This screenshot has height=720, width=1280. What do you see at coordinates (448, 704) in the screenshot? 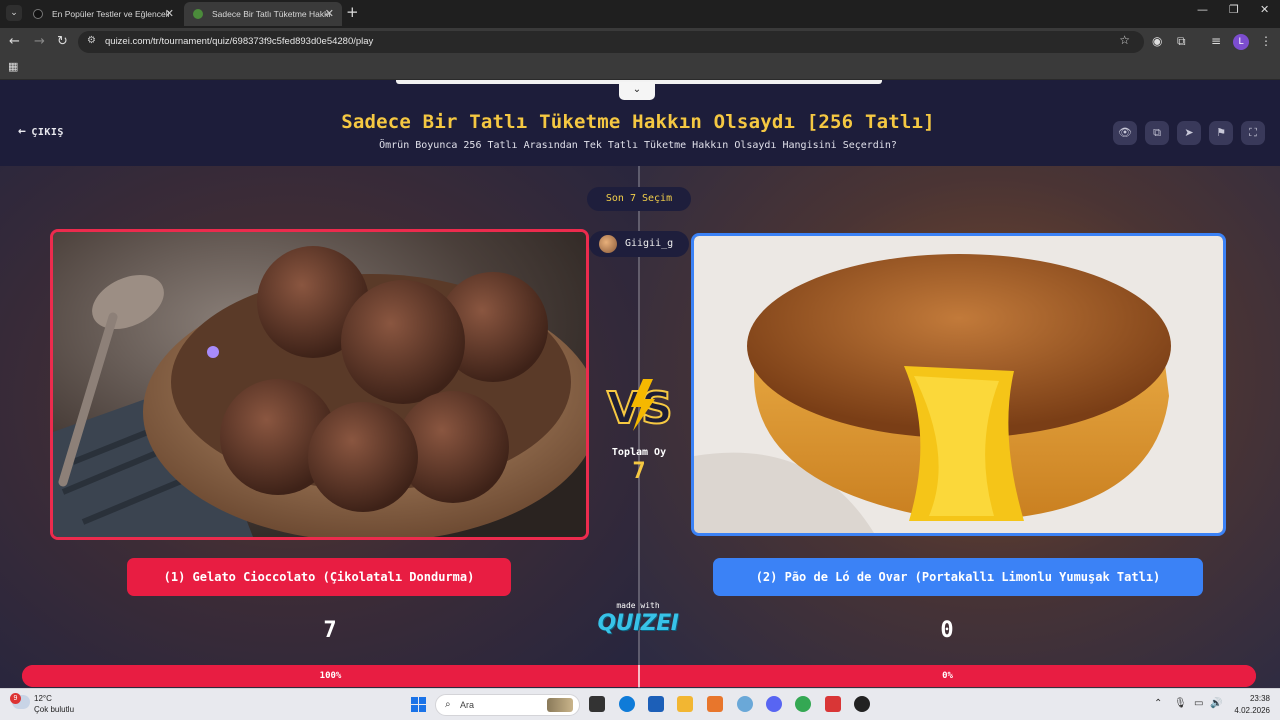
I see `search-icon: ⌕` at bounding box center [448, 704].